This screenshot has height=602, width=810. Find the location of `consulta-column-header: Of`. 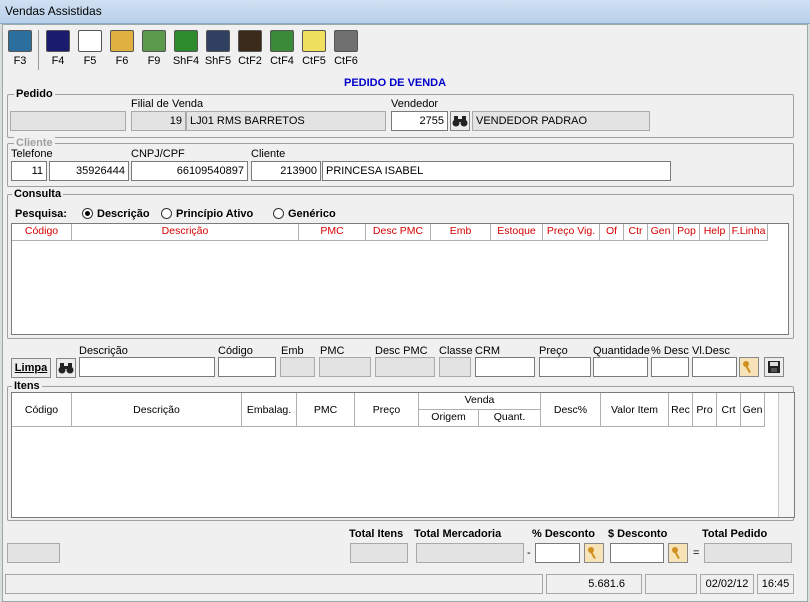

consulta-column-header: Of is located at coordinates (612, 232).